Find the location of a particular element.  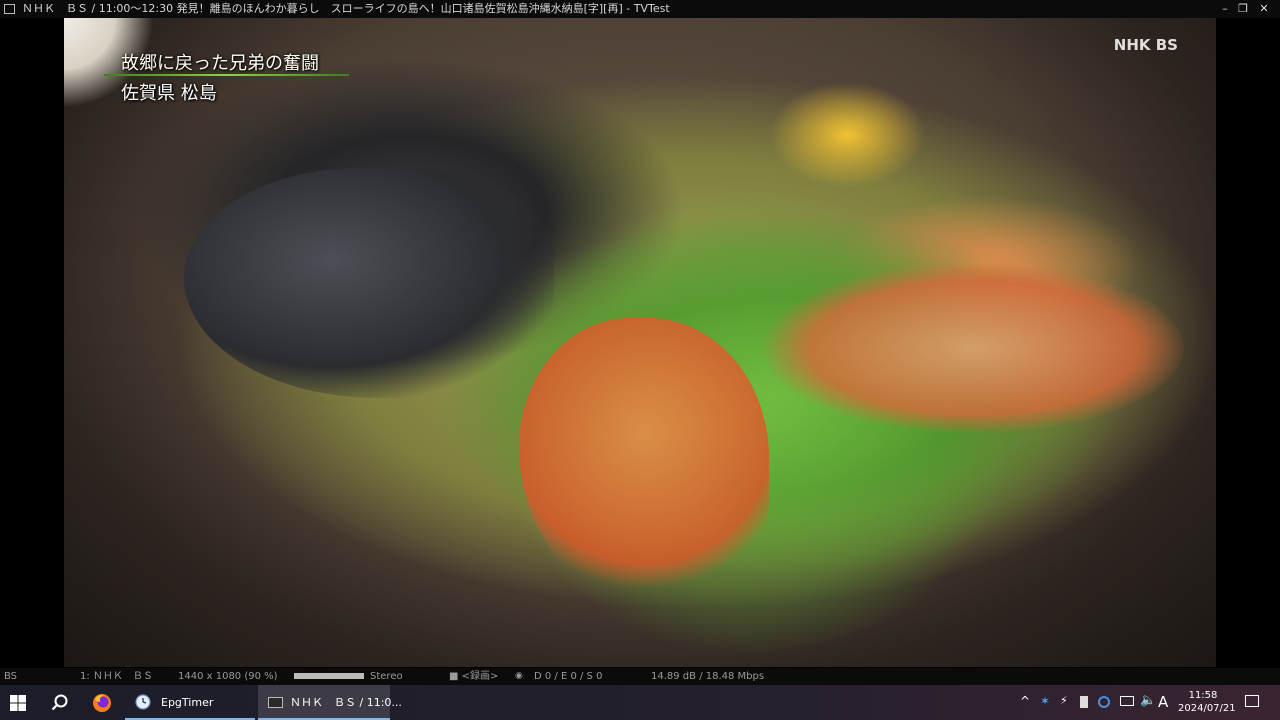

taskbar-clock: 11:58 2024/07/21 is located at coordinates (1207, 702).